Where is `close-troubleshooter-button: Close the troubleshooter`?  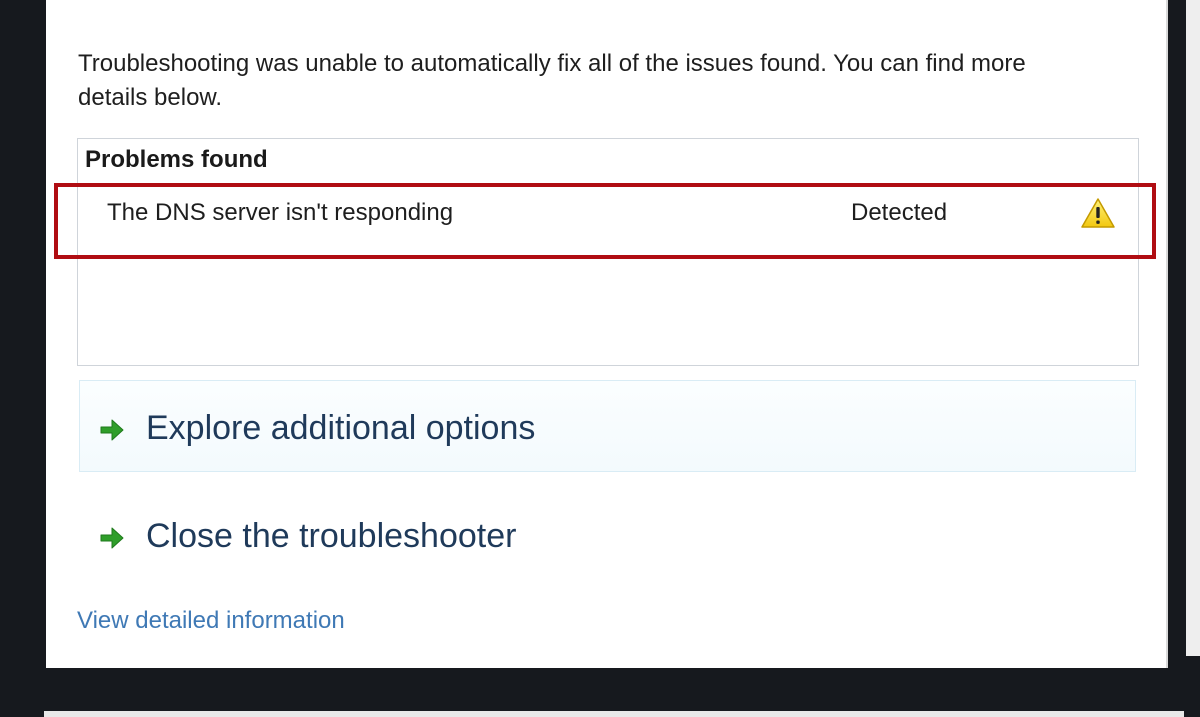
close-troubleshooter-button: Close the troubleshooter is located at coordinates (607, 534).